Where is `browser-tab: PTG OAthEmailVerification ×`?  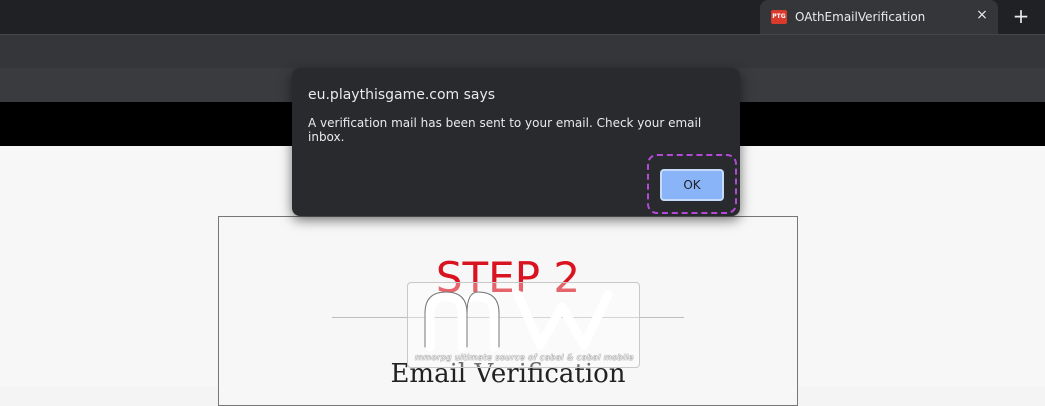 browser-tab: PTG OAthEmailVerification × is located at coordinates (879, 17).